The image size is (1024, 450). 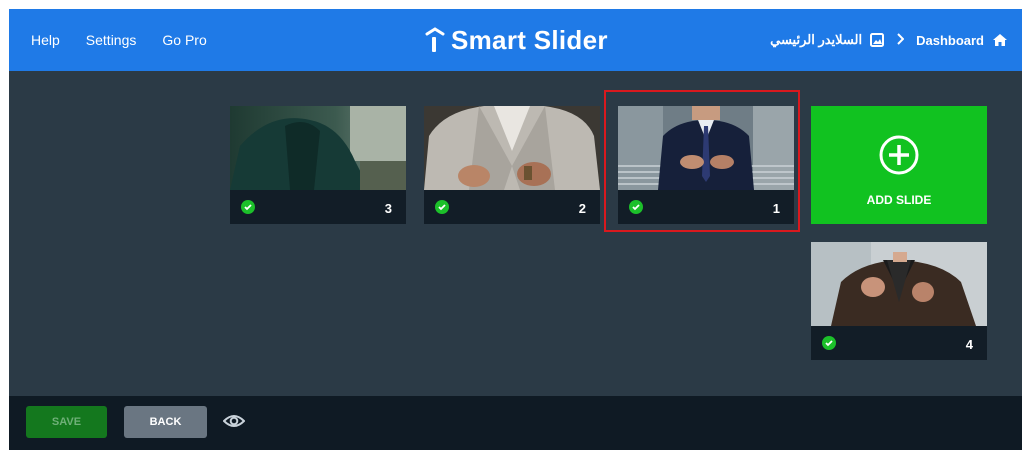 I want to click on breadcrumb-dashboard: Dashboard, so click(x=950, y=40).